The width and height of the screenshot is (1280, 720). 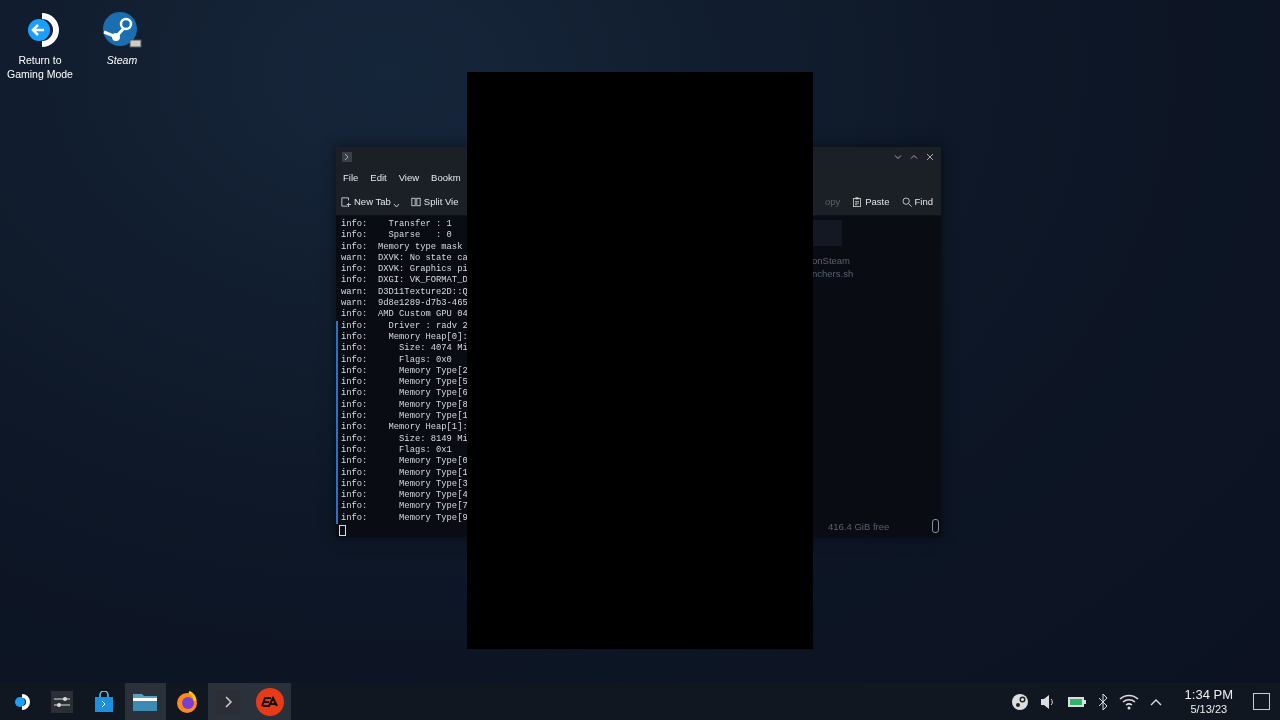 I want to click on menu-item: View, so click(x=409, y=177).